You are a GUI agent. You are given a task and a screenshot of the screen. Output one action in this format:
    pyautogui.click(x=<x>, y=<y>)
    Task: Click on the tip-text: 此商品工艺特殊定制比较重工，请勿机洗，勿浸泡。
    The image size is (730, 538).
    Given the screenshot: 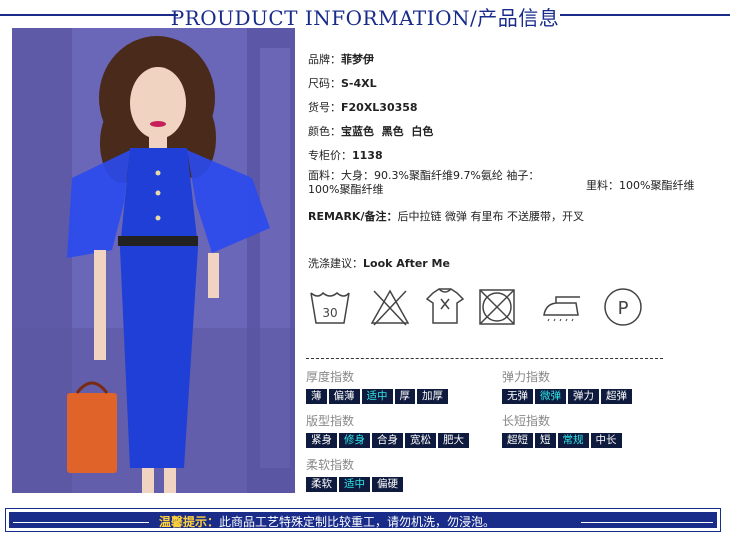 What is the action you would take?
    pyautogui.click(x=357, y=522)
    